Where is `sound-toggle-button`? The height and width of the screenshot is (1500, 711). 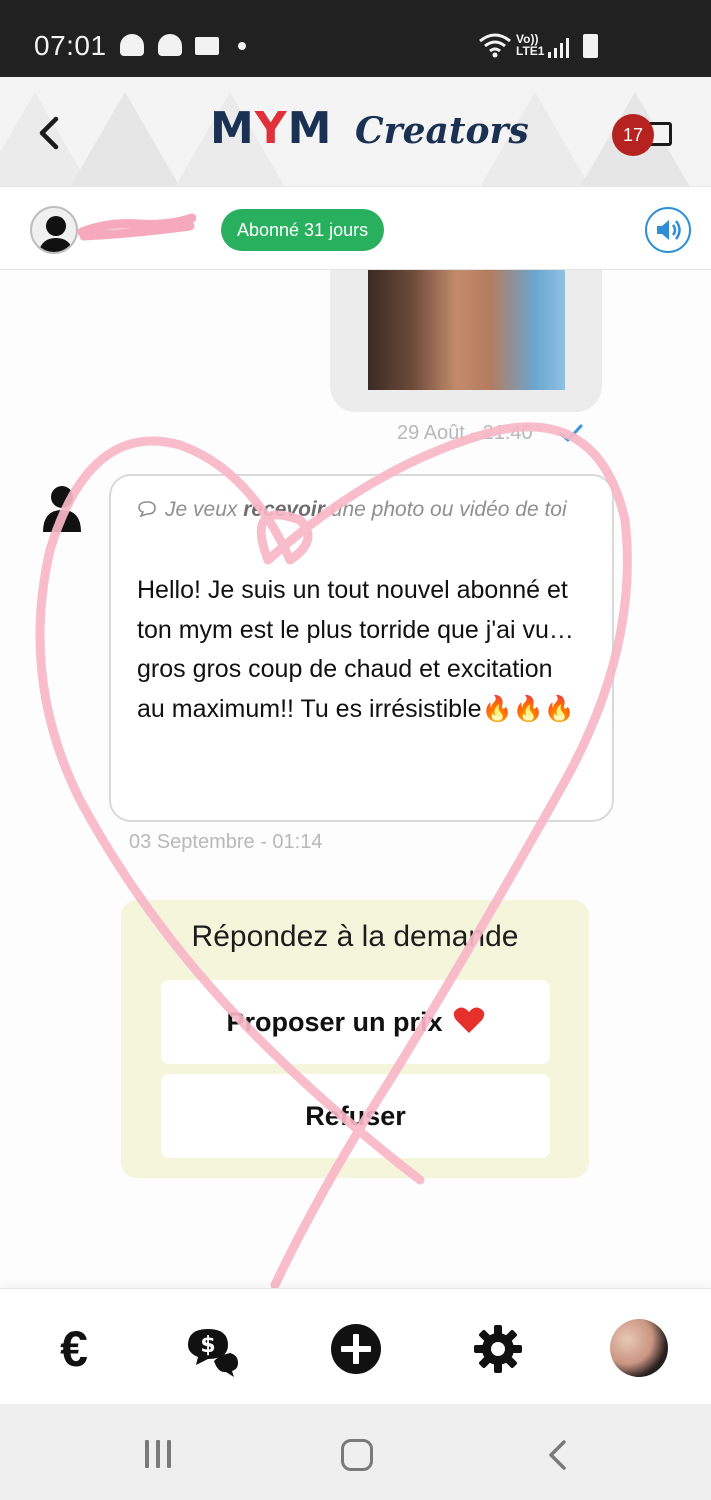
sound-toggle-button is located at coordinates (668, 230).